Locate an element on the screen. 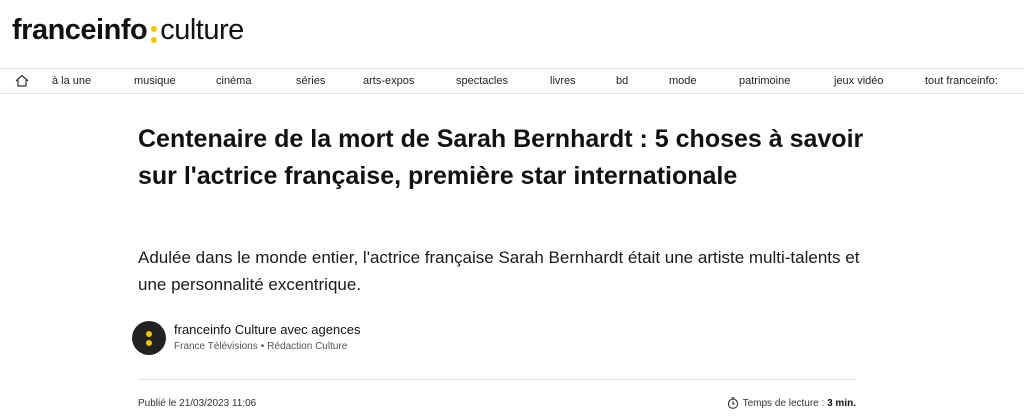 The image size is (1024, 419). author-org: France Télévisions is located at coordinates (216, 346).